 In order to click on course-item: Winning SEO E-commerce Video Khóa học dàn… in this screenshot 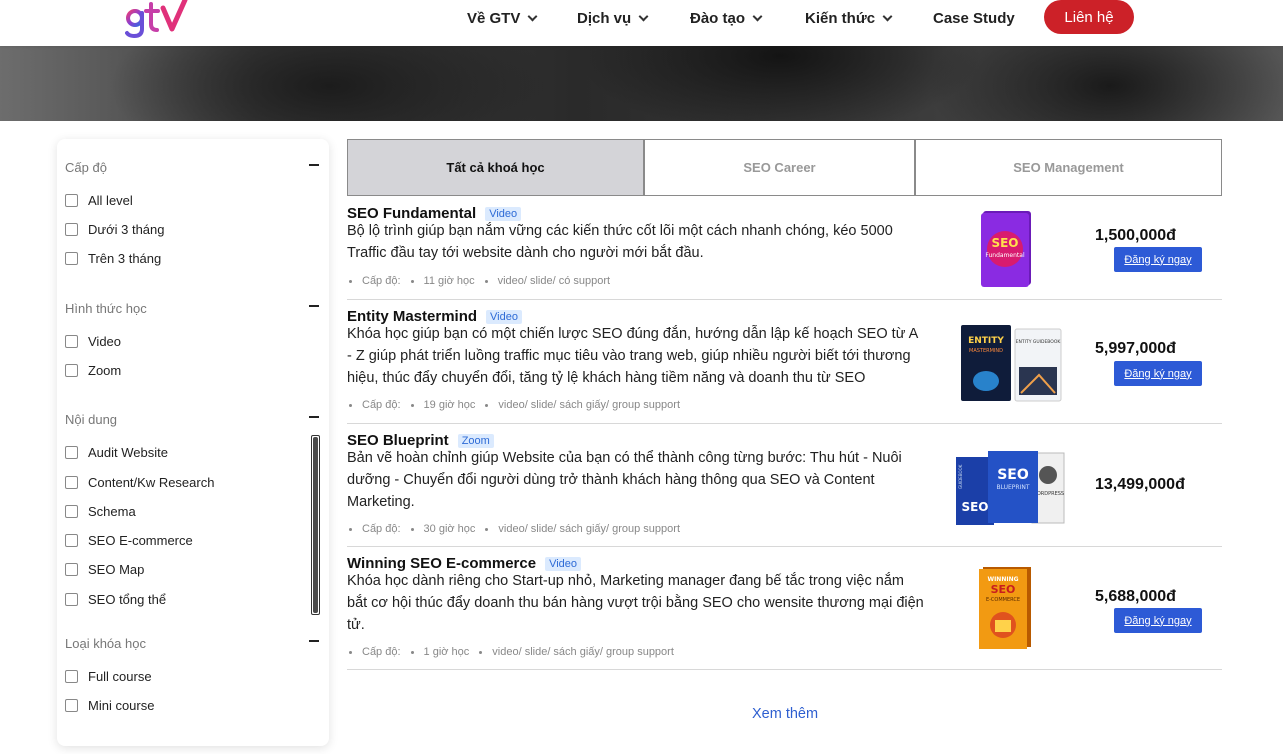, I will do `click(784, 612)`.